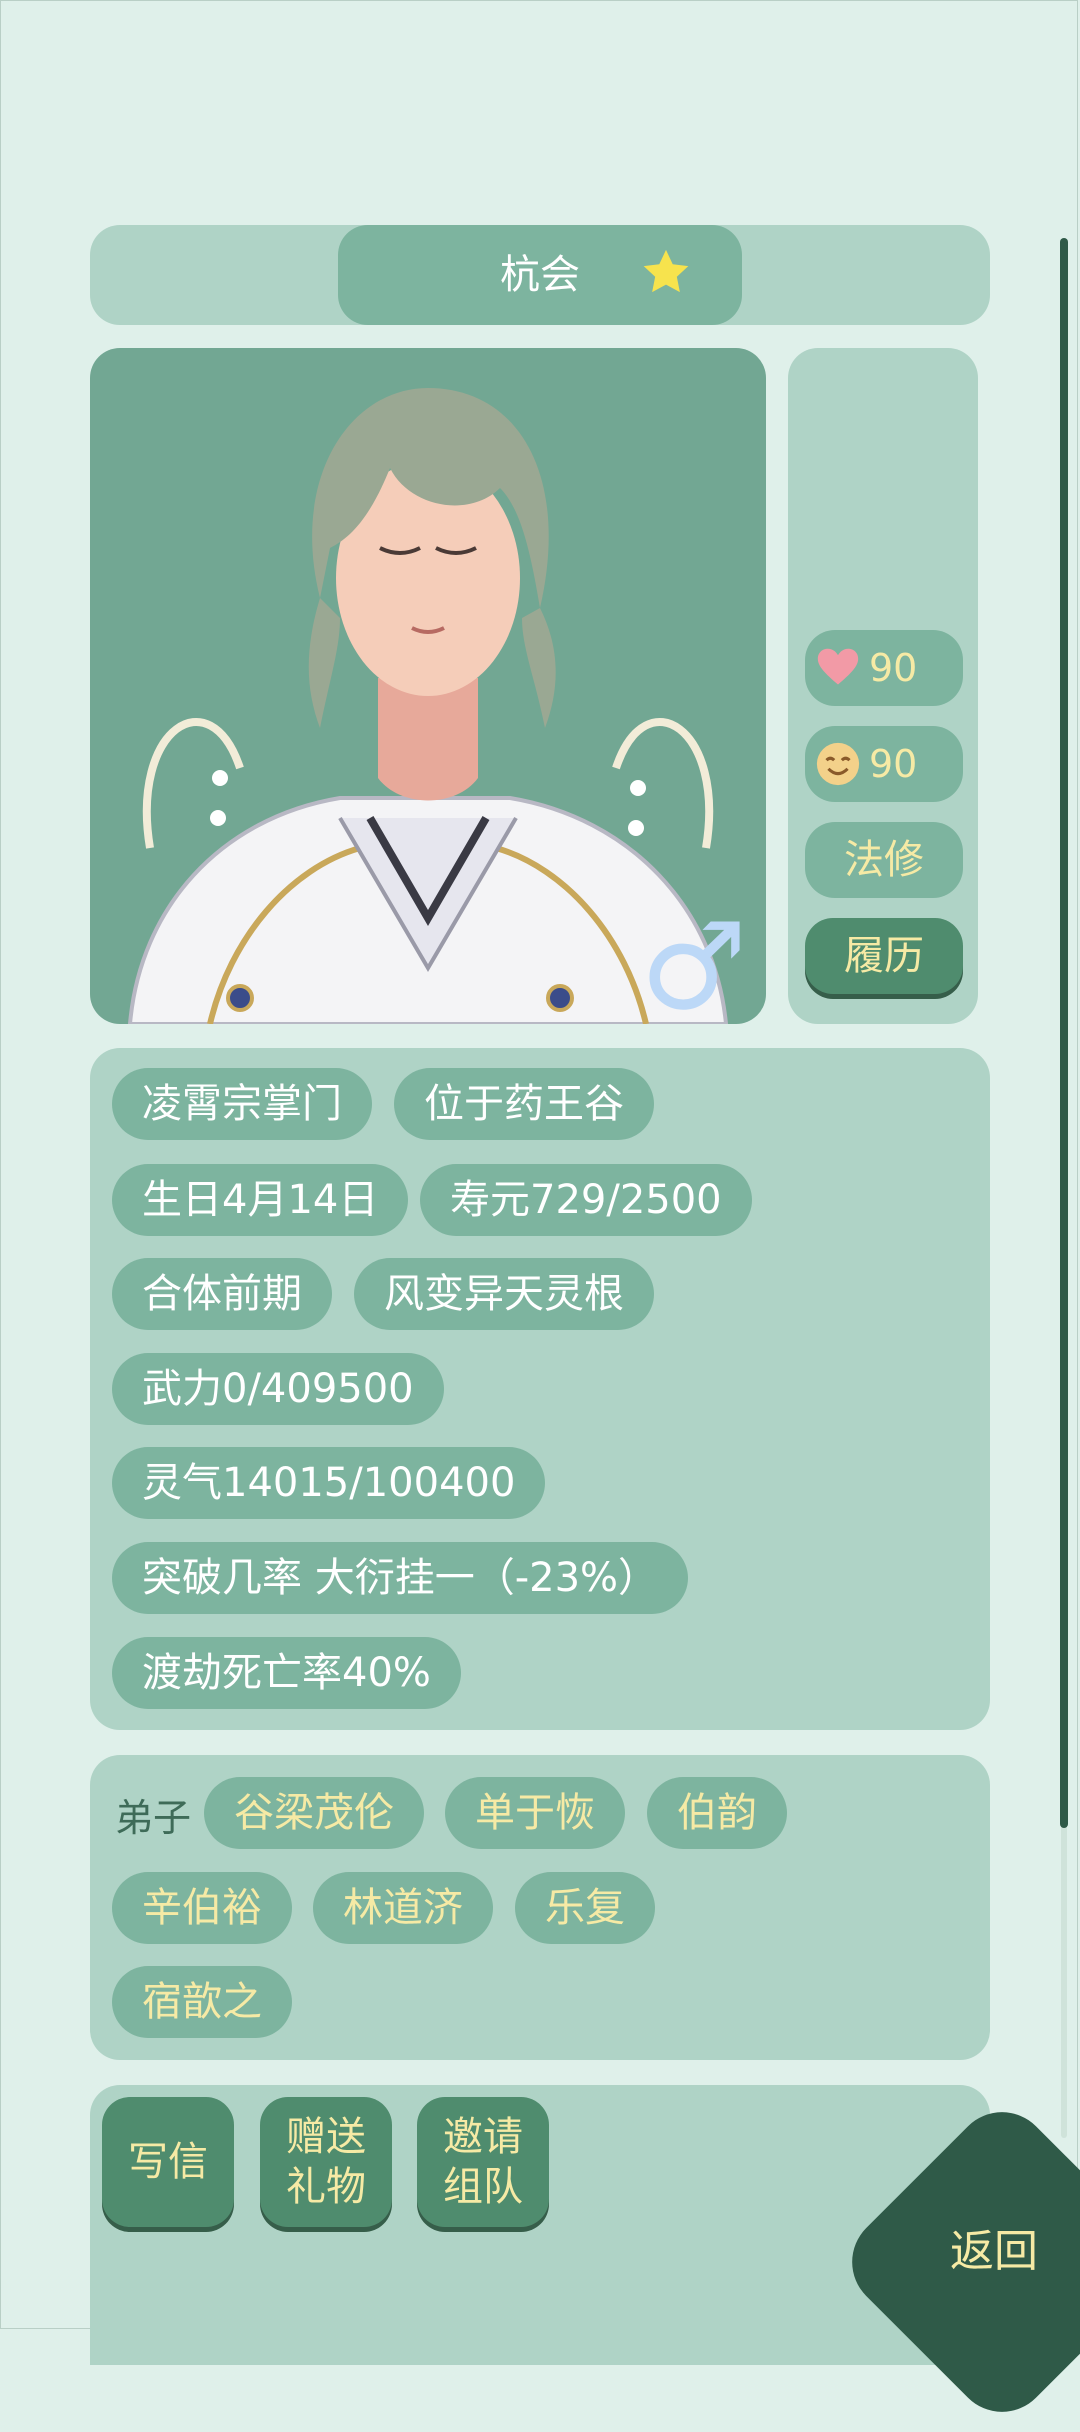 The image size is (1080, 2432). Describe the element at coordinates (884, 860) in the screenshot. I see `cultivation-type-button: 法修` at that location.